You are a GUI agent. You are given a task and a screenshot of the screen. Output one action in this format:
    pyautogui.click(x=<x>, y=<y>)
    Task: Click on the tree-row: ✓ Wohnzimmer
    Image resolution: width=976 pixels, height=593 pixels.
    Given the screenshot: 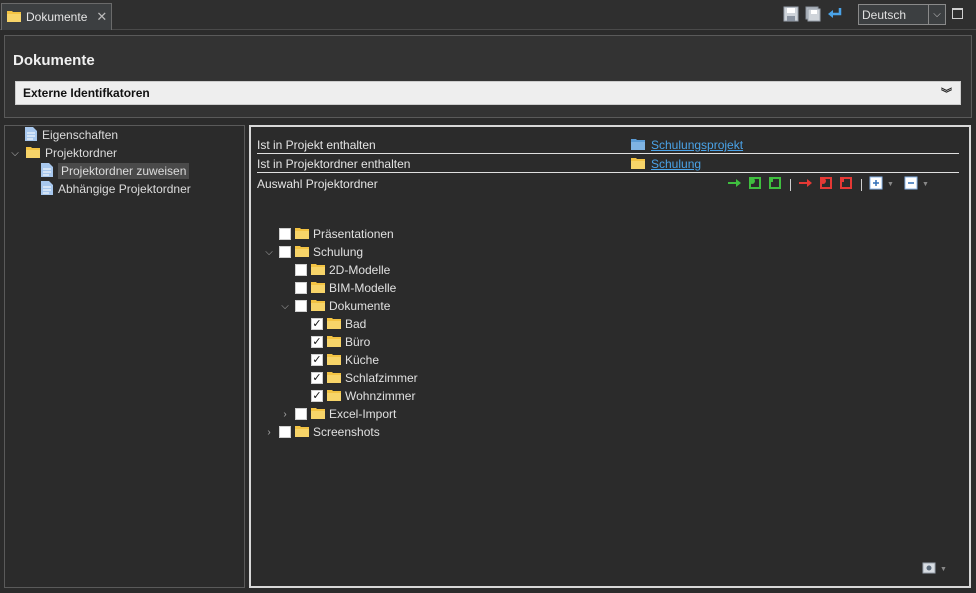 What is the action you would take?
    pyautogui.click(x=355, y=396)
    